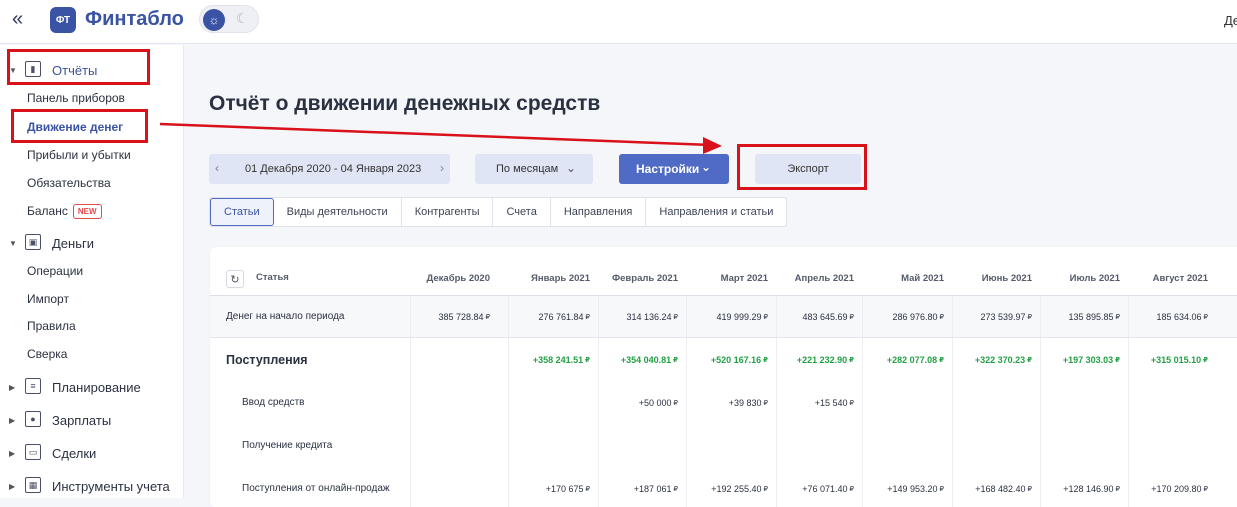 This screenshot has height=507, width=1237. What do you see at coordinates (560, 278) in the screenshot?
I see `column-header: Январь 2021` at bounding box center [560, 278].